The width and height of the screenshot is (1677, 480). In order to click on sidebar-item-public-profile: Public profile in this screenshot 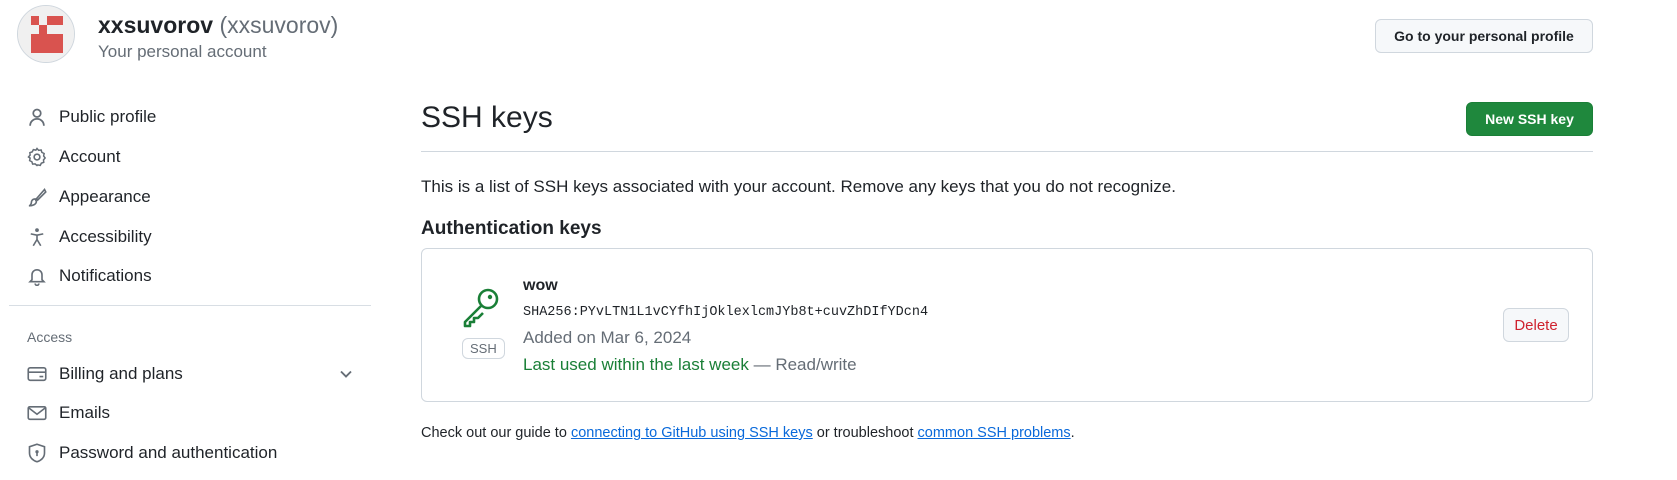, I will do `click(191, 117)`.